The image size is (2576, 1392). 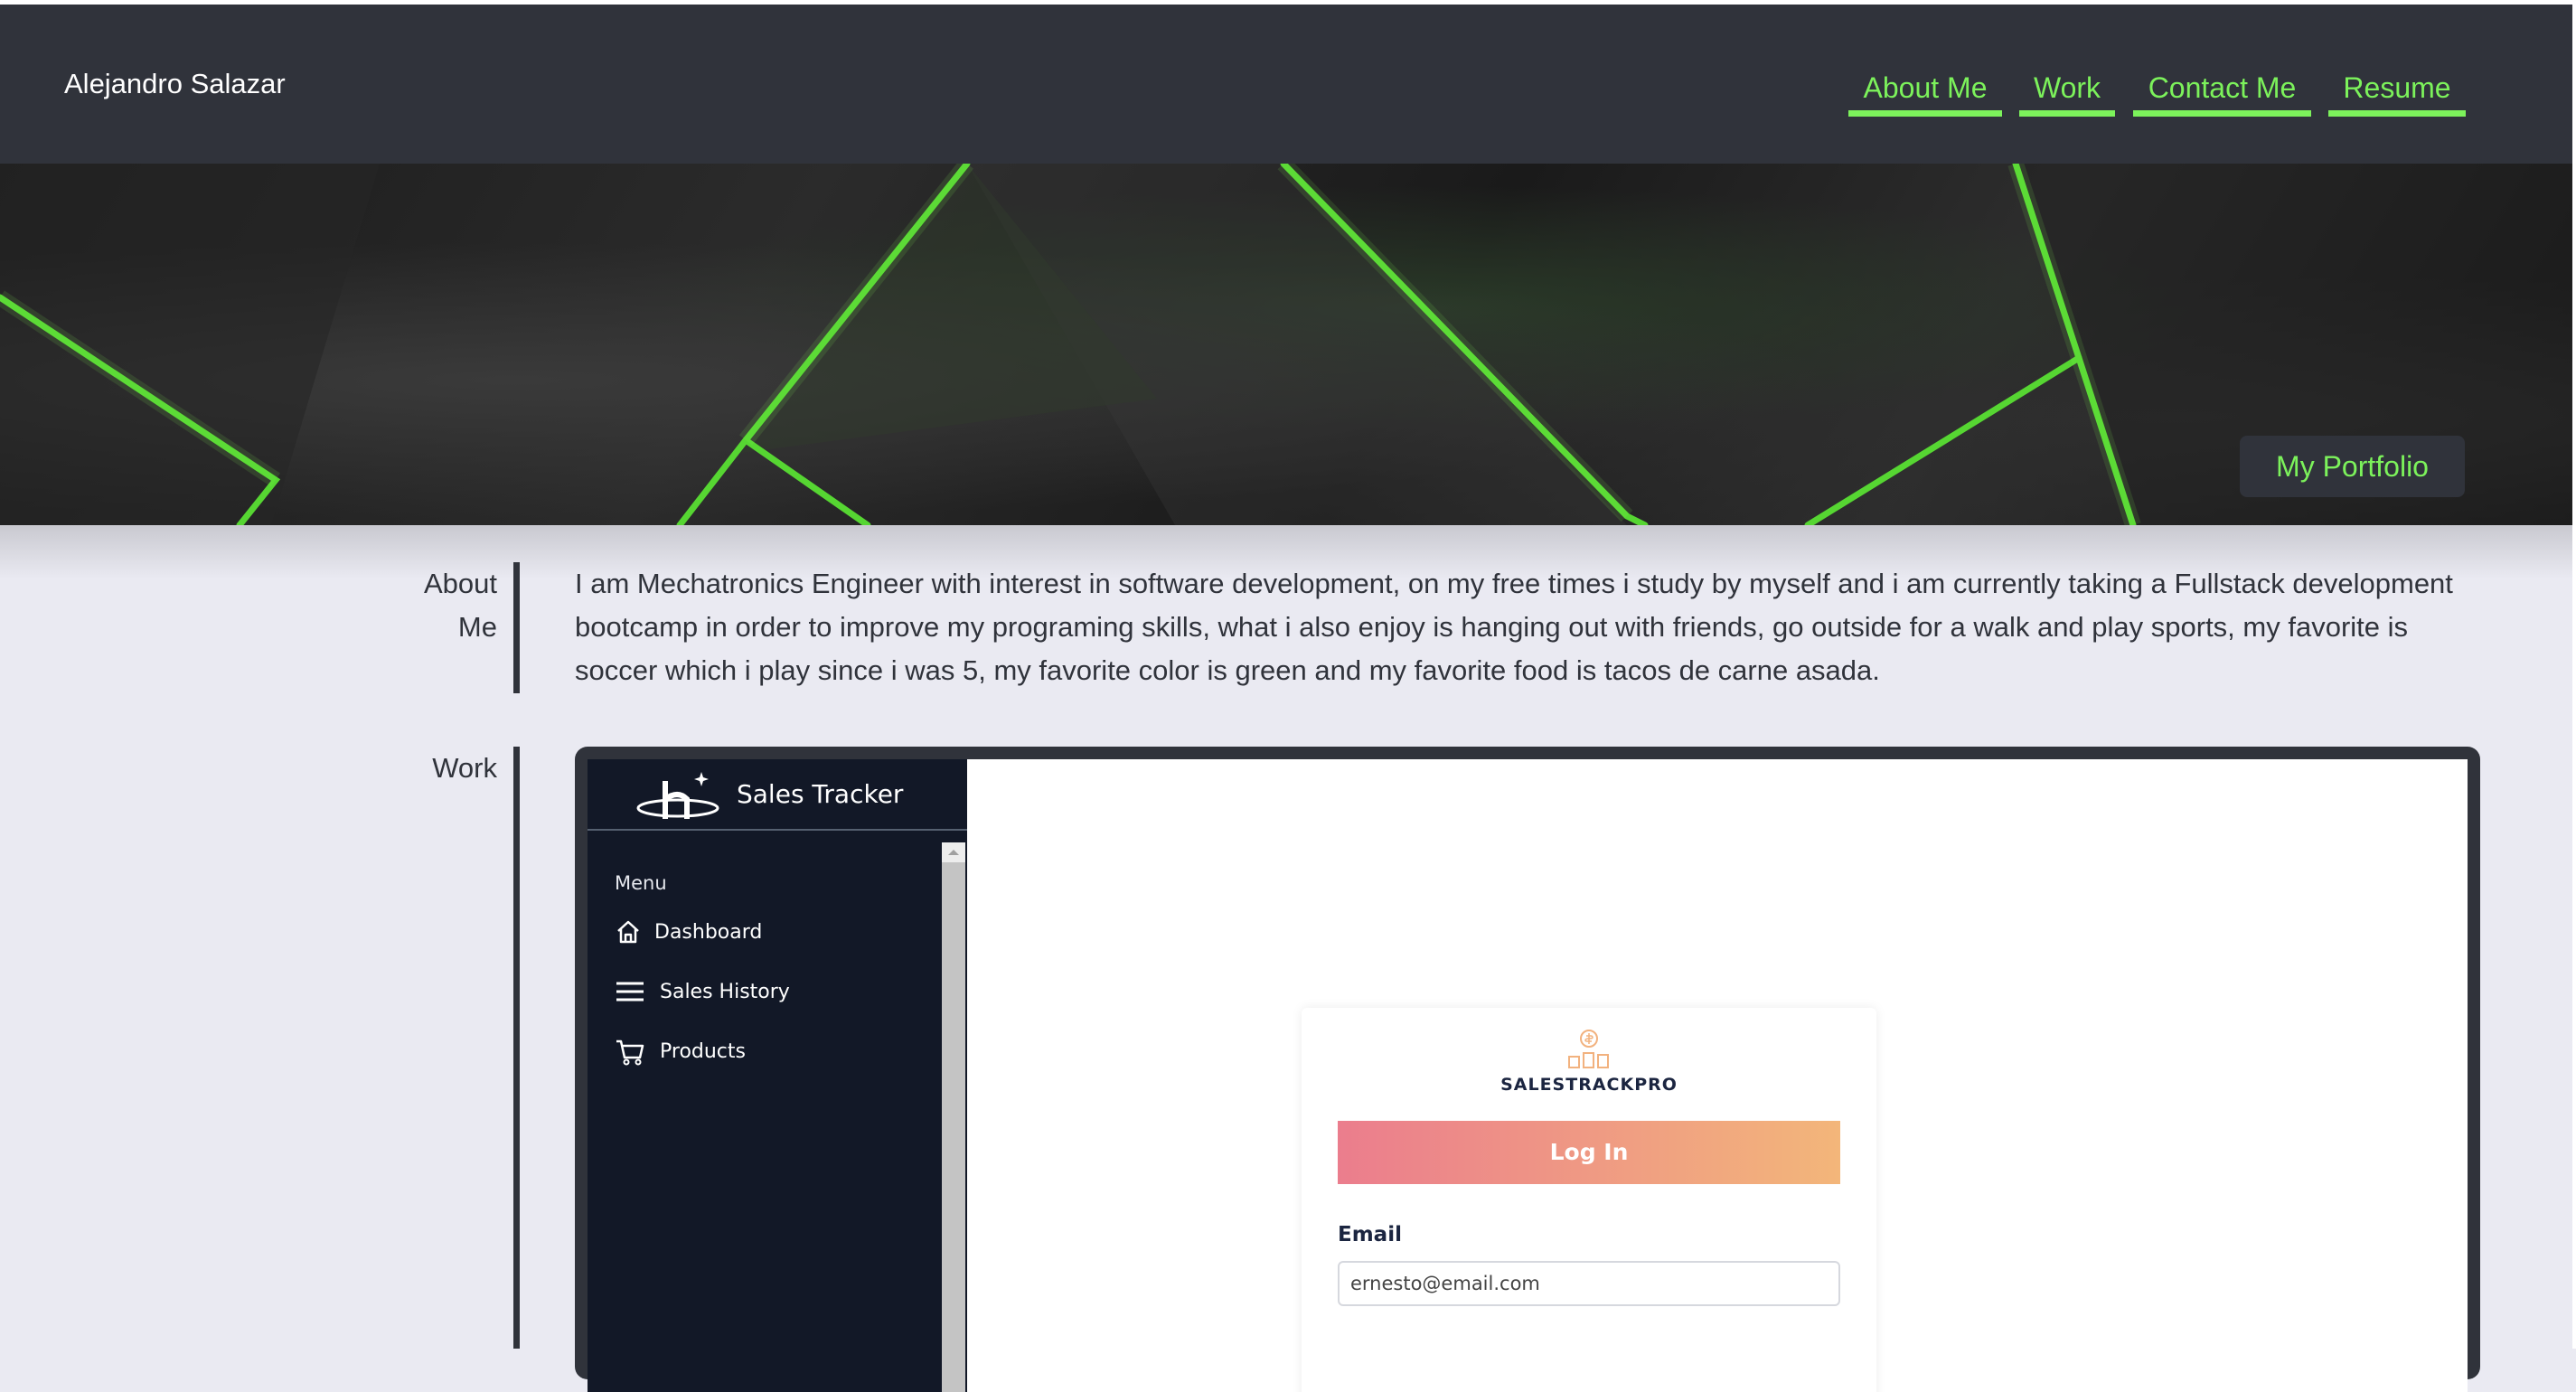 What do you see at coordinates (2222, 93) in the screenshot?
I see `nav-contact-me: Contact Me` at bounding box center [2222, 93].